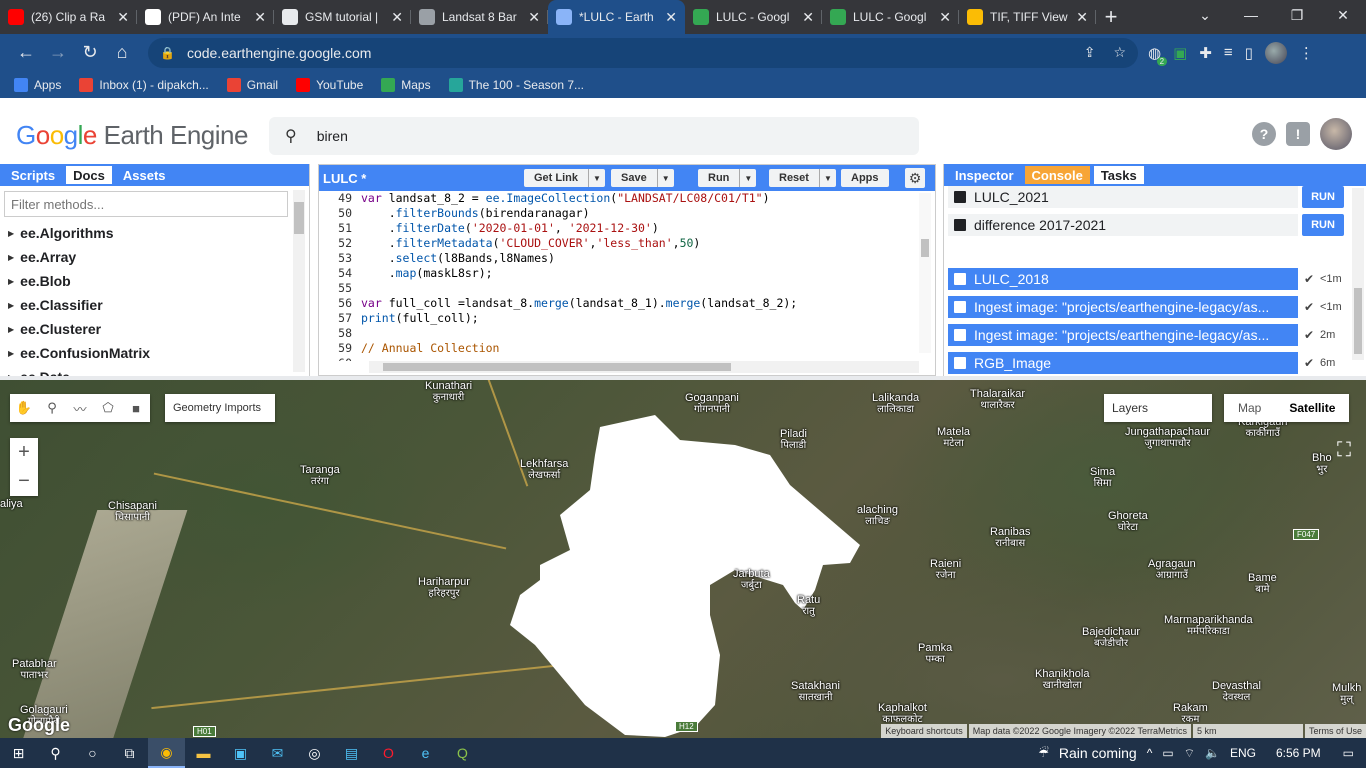  Describe the element at coordinates (342, 17) in the screenshot. I see `browser-tab: GSM tutorial | ✕` at that location.